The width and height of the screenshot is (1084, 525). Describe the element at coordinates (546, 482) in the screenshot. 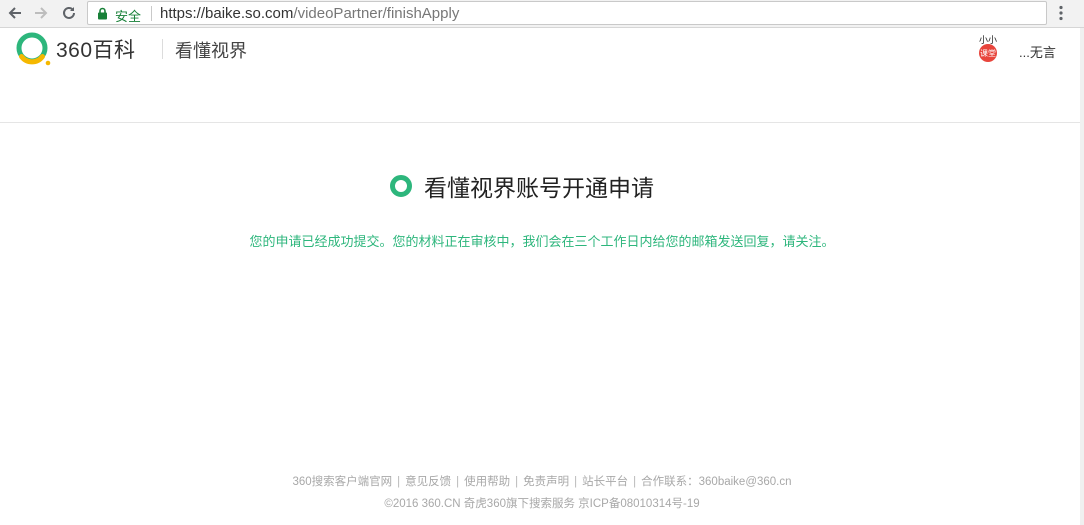

I see `footer-link-disclaimer: 免责声明` at that location.